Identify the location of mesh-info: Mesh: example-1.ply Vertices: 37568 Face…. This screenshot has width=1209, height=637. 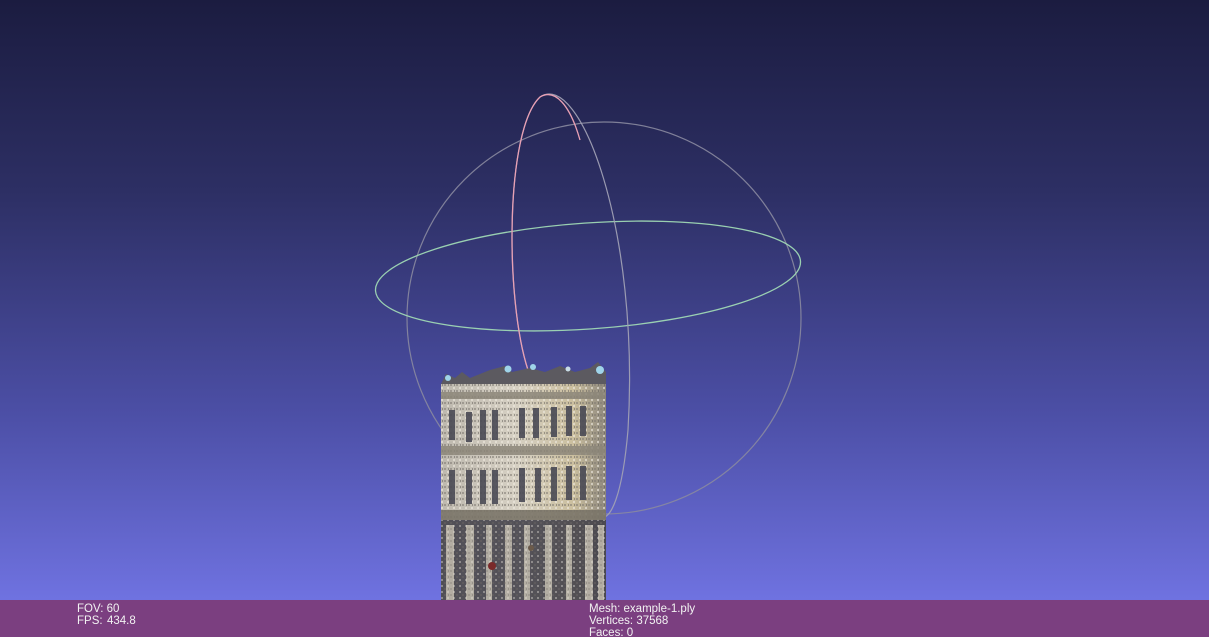
(642, 620).